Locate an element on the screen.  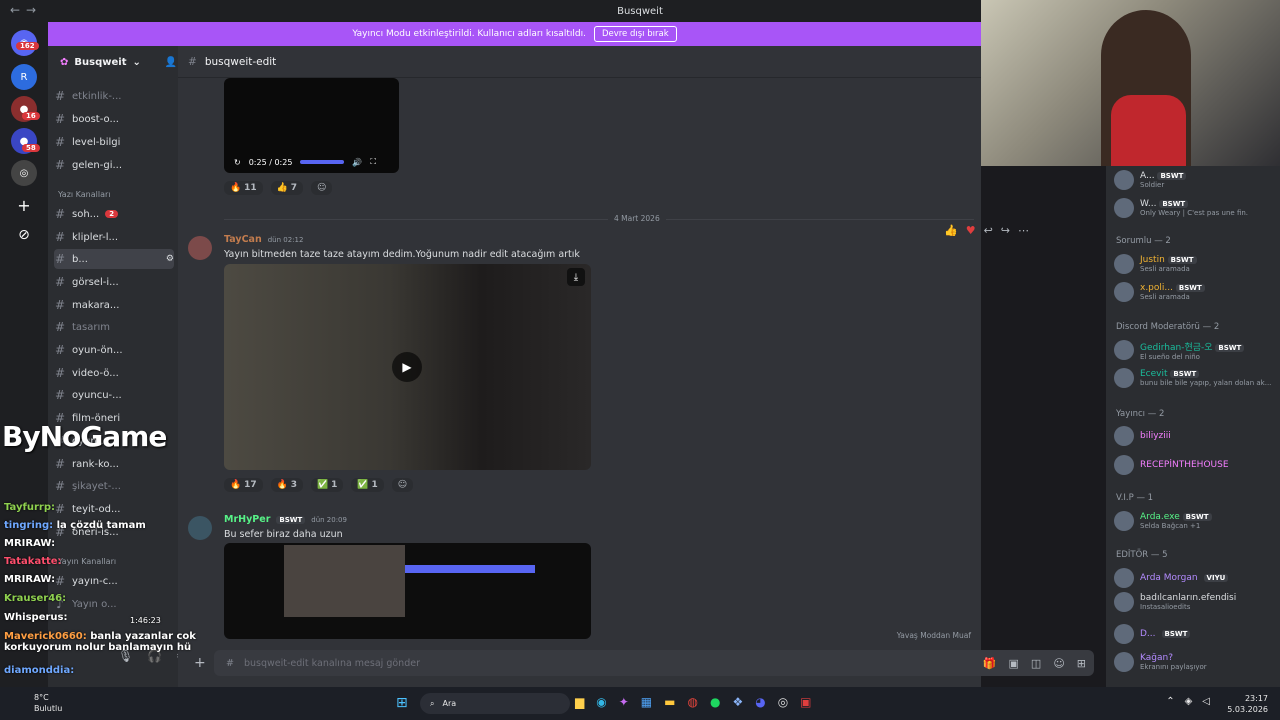
reaction: 🔥 11 is located at coordinates (243, 188).